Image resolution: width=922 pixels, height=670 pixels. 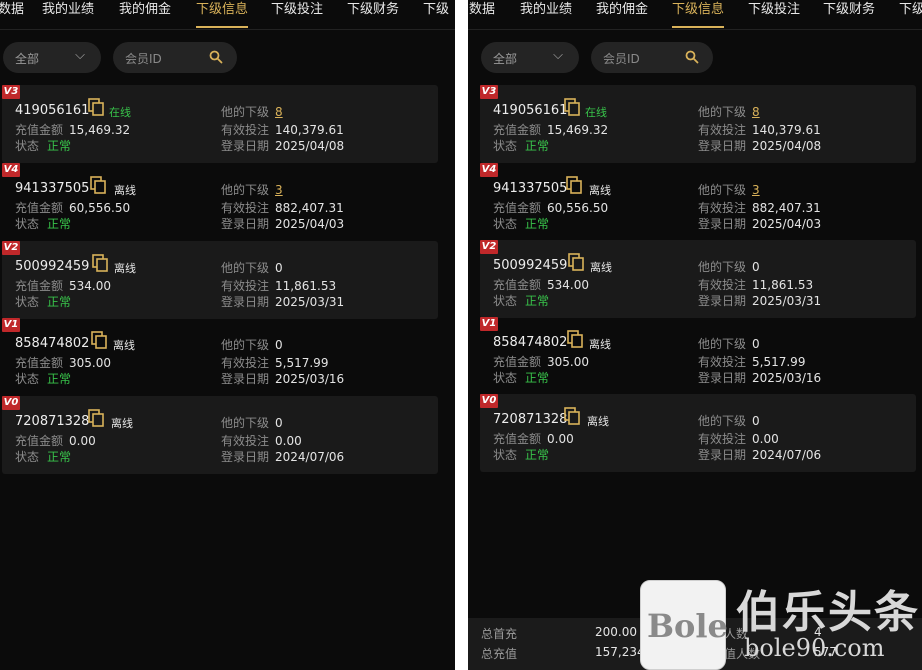 What do you see at coordinates (596, 112) in the screenshot?
I see `online-status: 在线` at bounding box center [596, 112].